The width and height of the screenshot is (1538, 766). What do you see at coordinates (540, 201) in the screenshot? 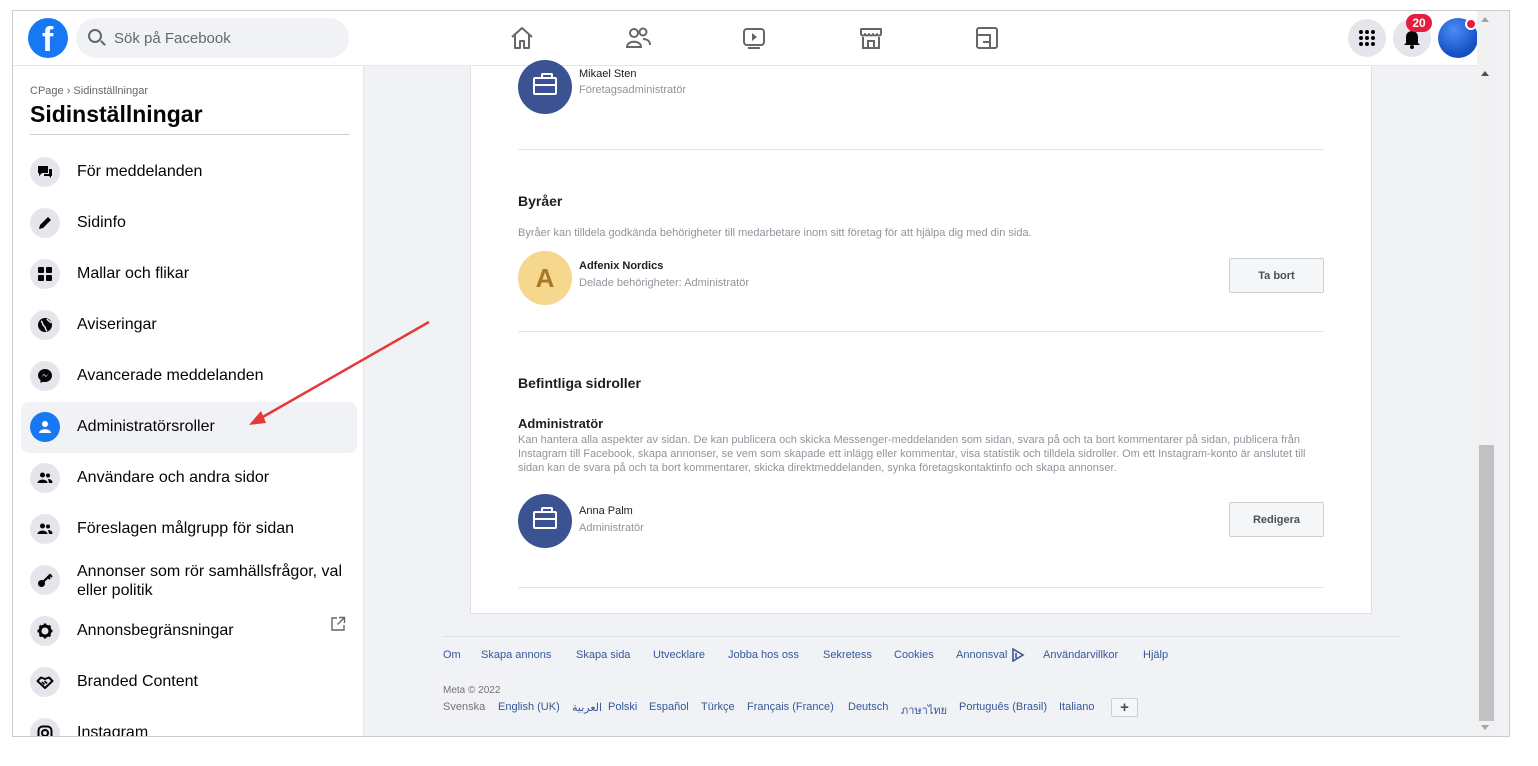
I see `agencies-heading: Byråer` at bounding box center [540, 201].